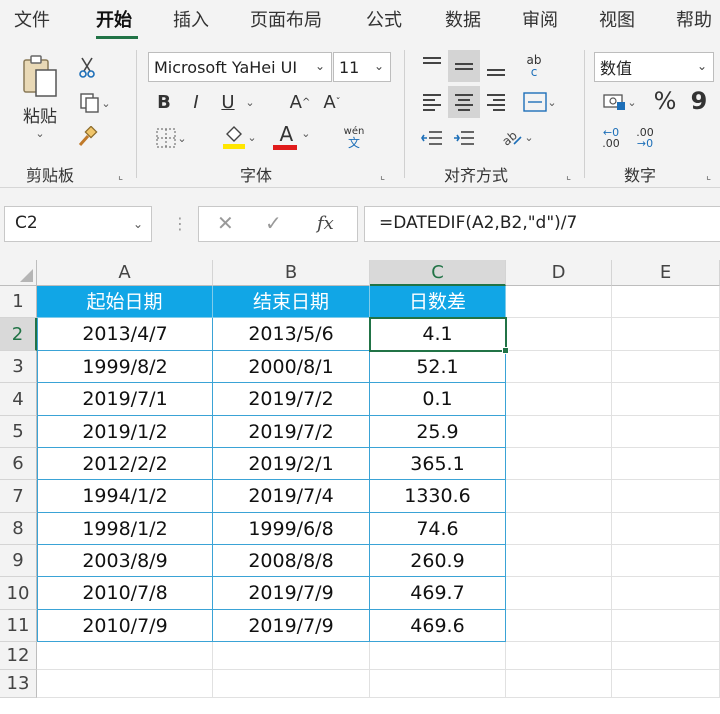 The height and width of the screenshot is (714, 720). Describe the element at coordinates (228, 102) in the screenshot. I see `underline-button: U` at that location.